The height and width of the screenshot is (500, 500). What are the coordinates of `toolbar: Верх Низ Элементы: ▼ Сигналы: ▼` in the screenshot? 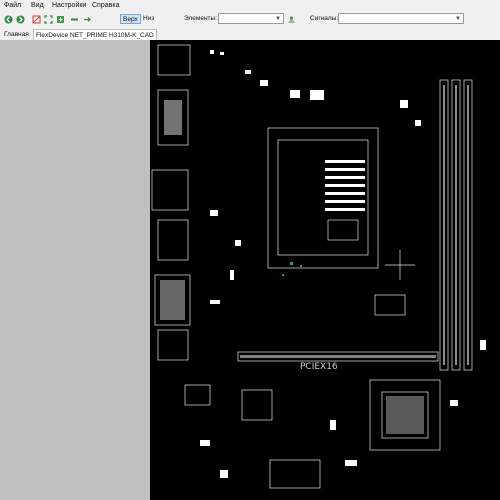 It's located at (250, 19).